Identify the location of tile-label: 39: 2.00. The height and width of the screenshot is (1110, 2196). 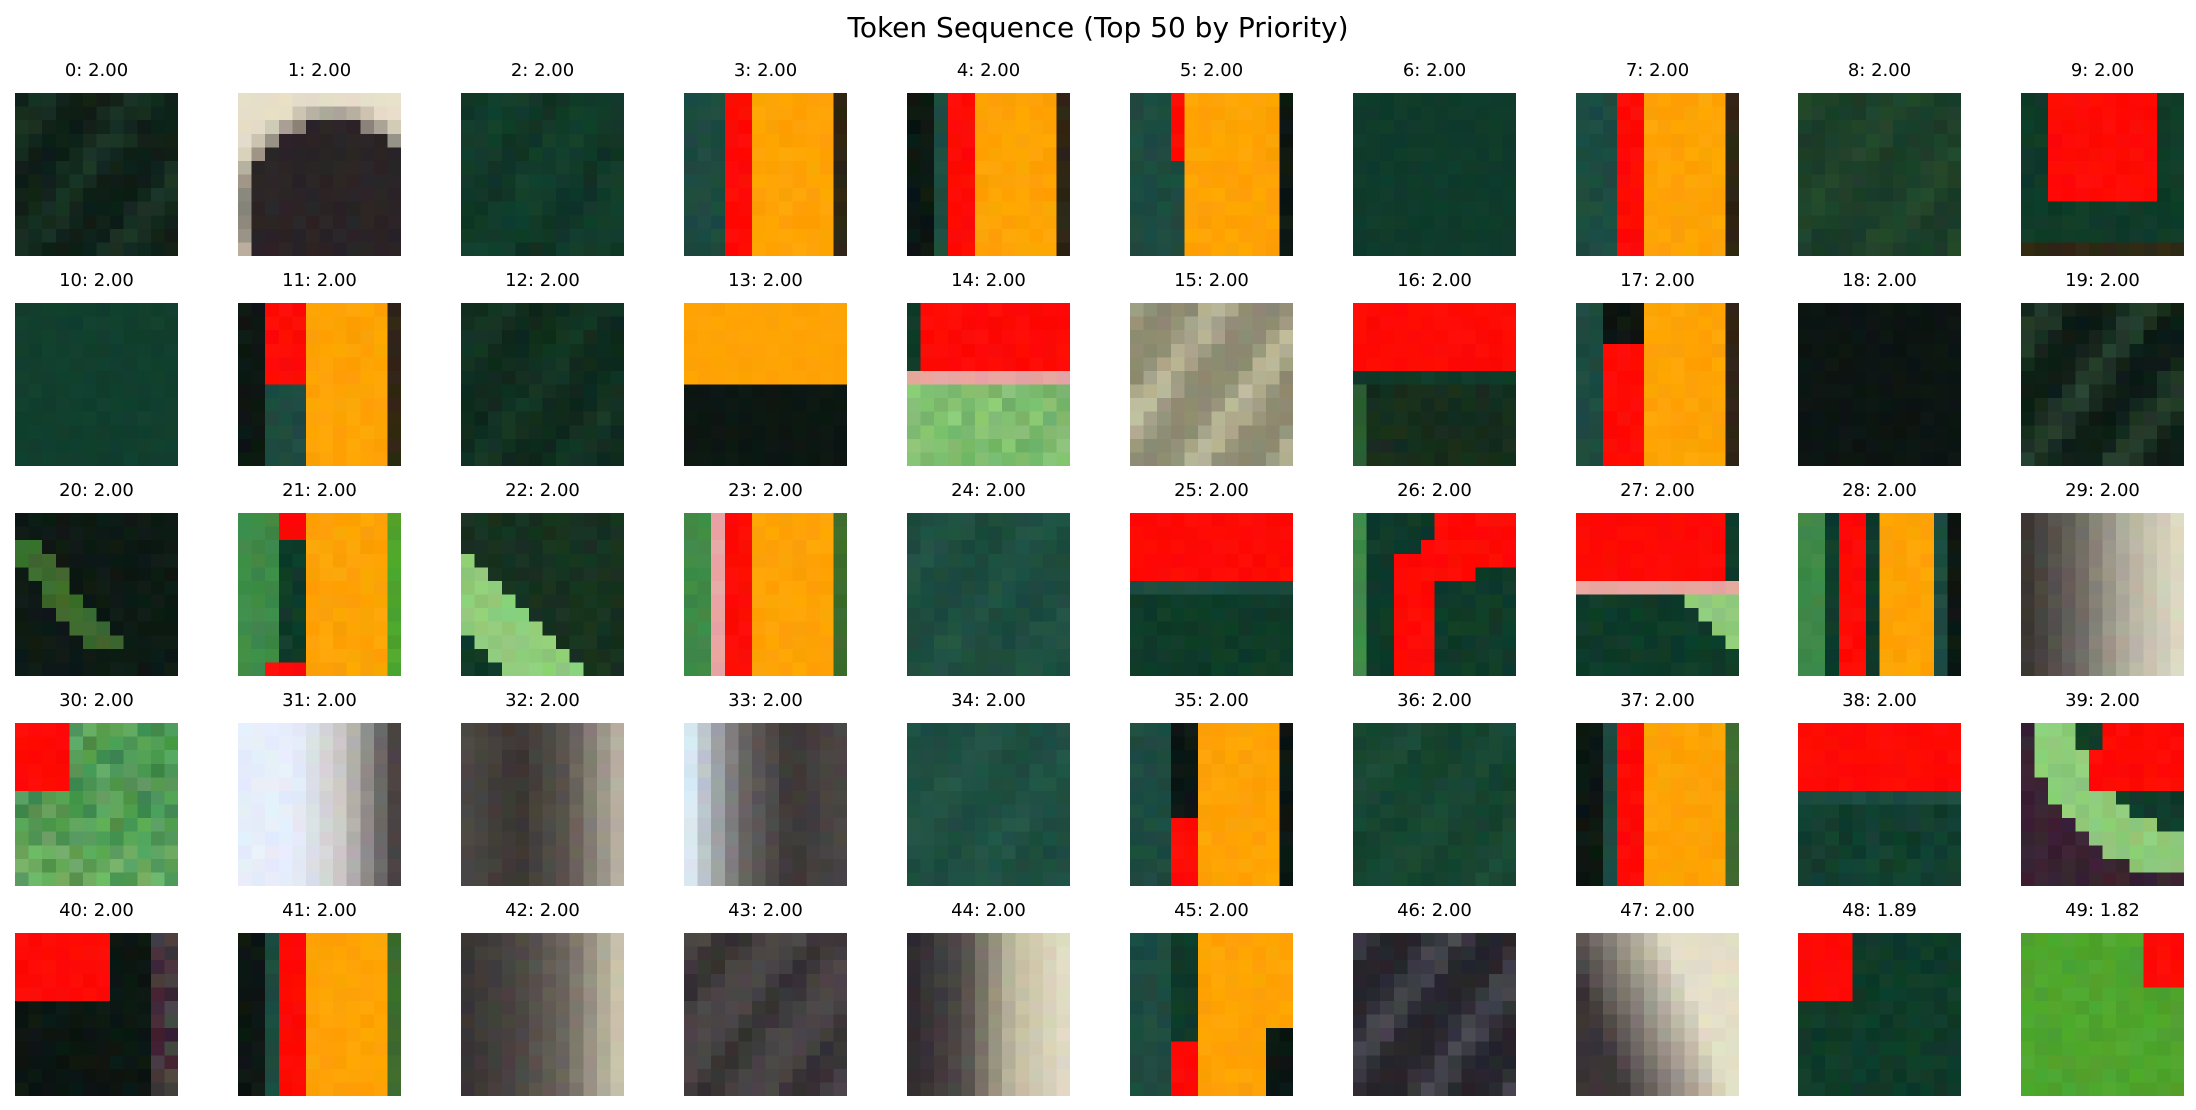
(2102, 700).